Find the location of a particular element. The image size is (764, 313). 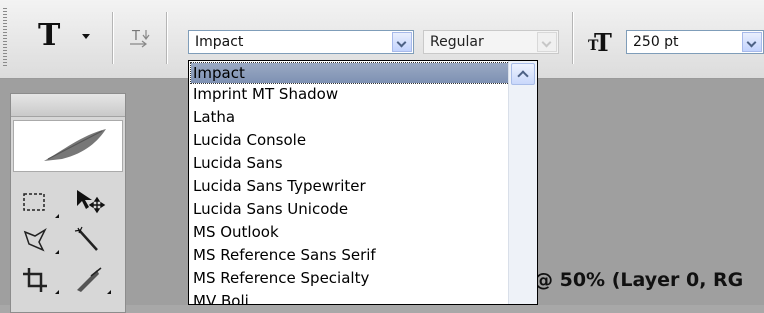

magic-wand-icon is located at coordinates (93, 241).